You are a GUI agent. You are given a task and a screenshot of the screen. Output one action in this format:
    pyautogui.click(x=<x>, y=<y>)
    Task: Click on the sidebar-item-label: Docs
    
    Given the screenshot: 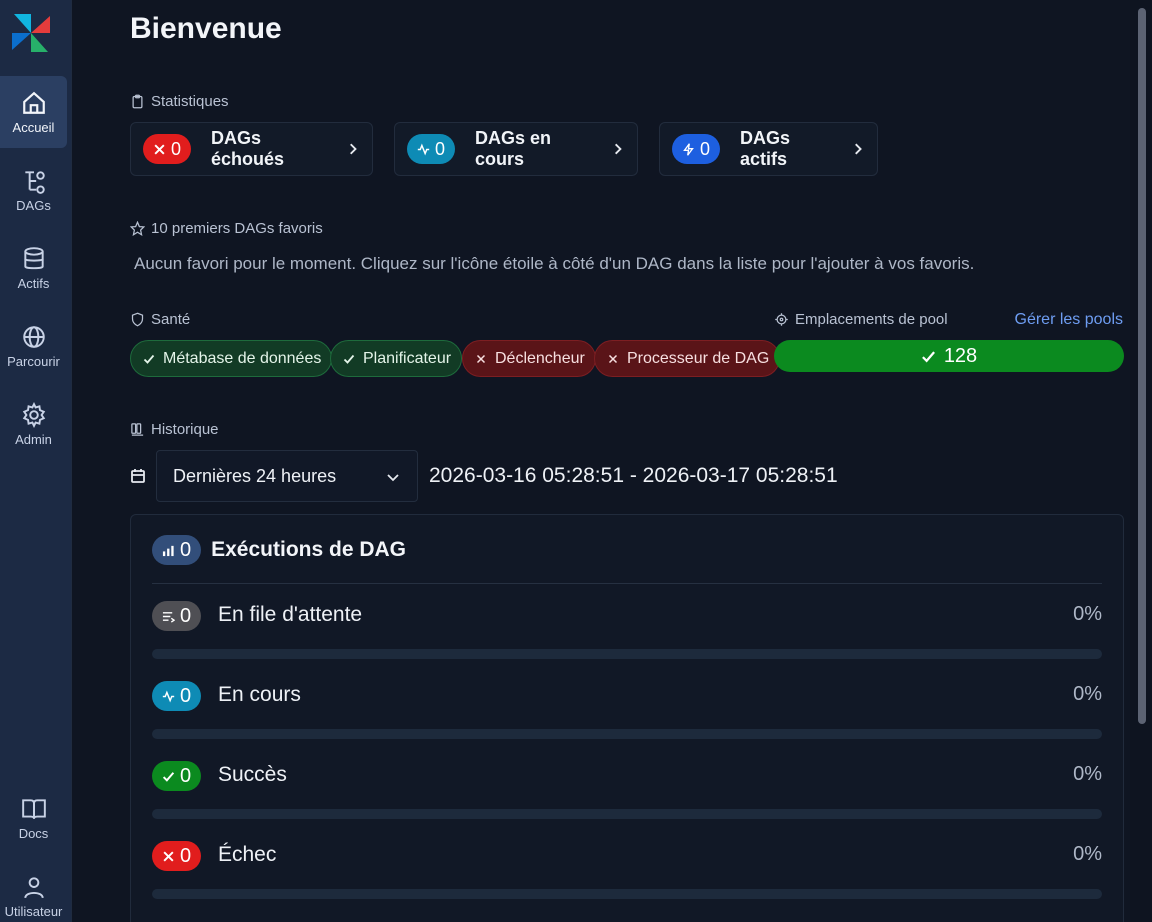 What is the action you would take?
    pyautogui.click(x=33, y=833)
    